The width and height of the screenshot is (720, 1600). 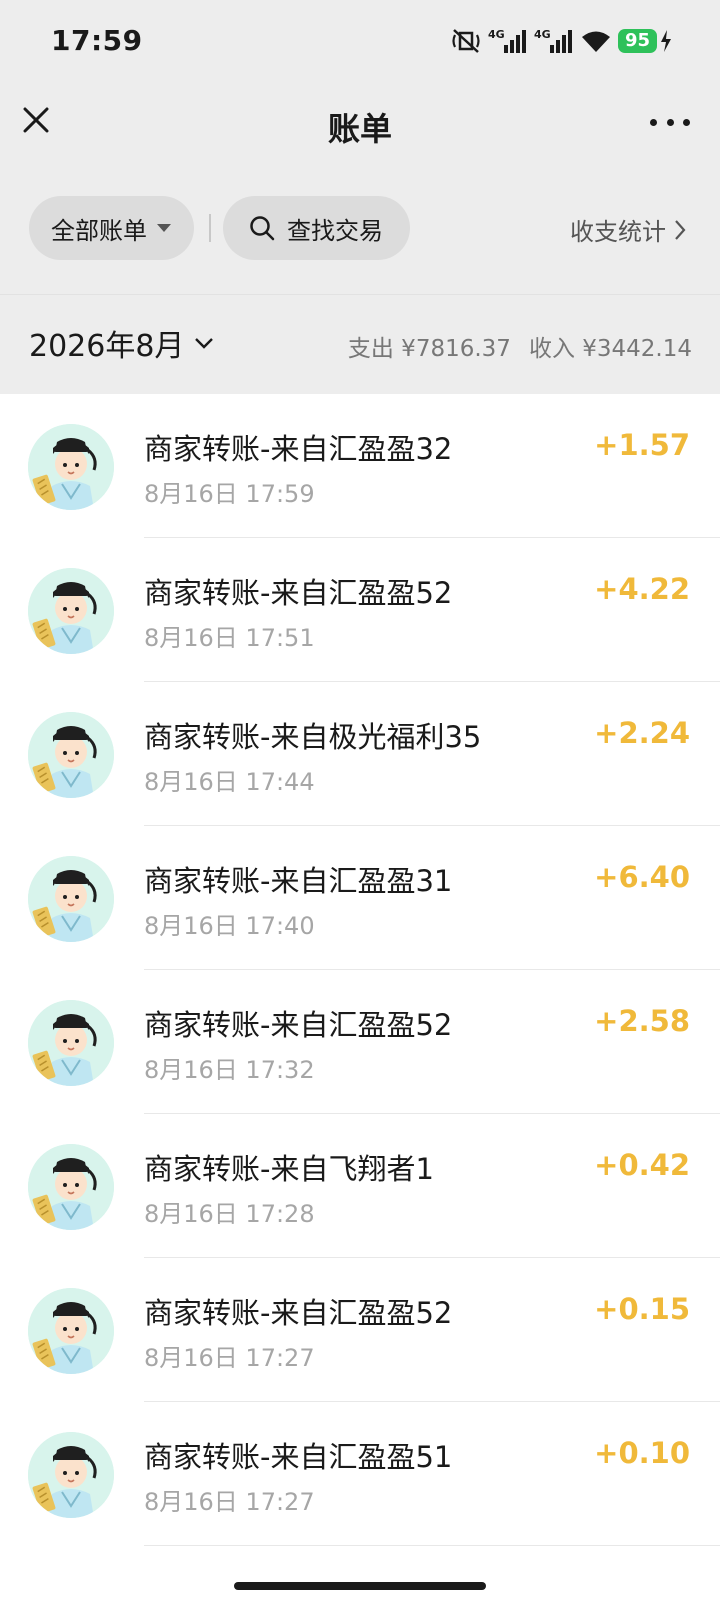 I want to click on transaction-amount: +6.40, so click(x=642, y=877).